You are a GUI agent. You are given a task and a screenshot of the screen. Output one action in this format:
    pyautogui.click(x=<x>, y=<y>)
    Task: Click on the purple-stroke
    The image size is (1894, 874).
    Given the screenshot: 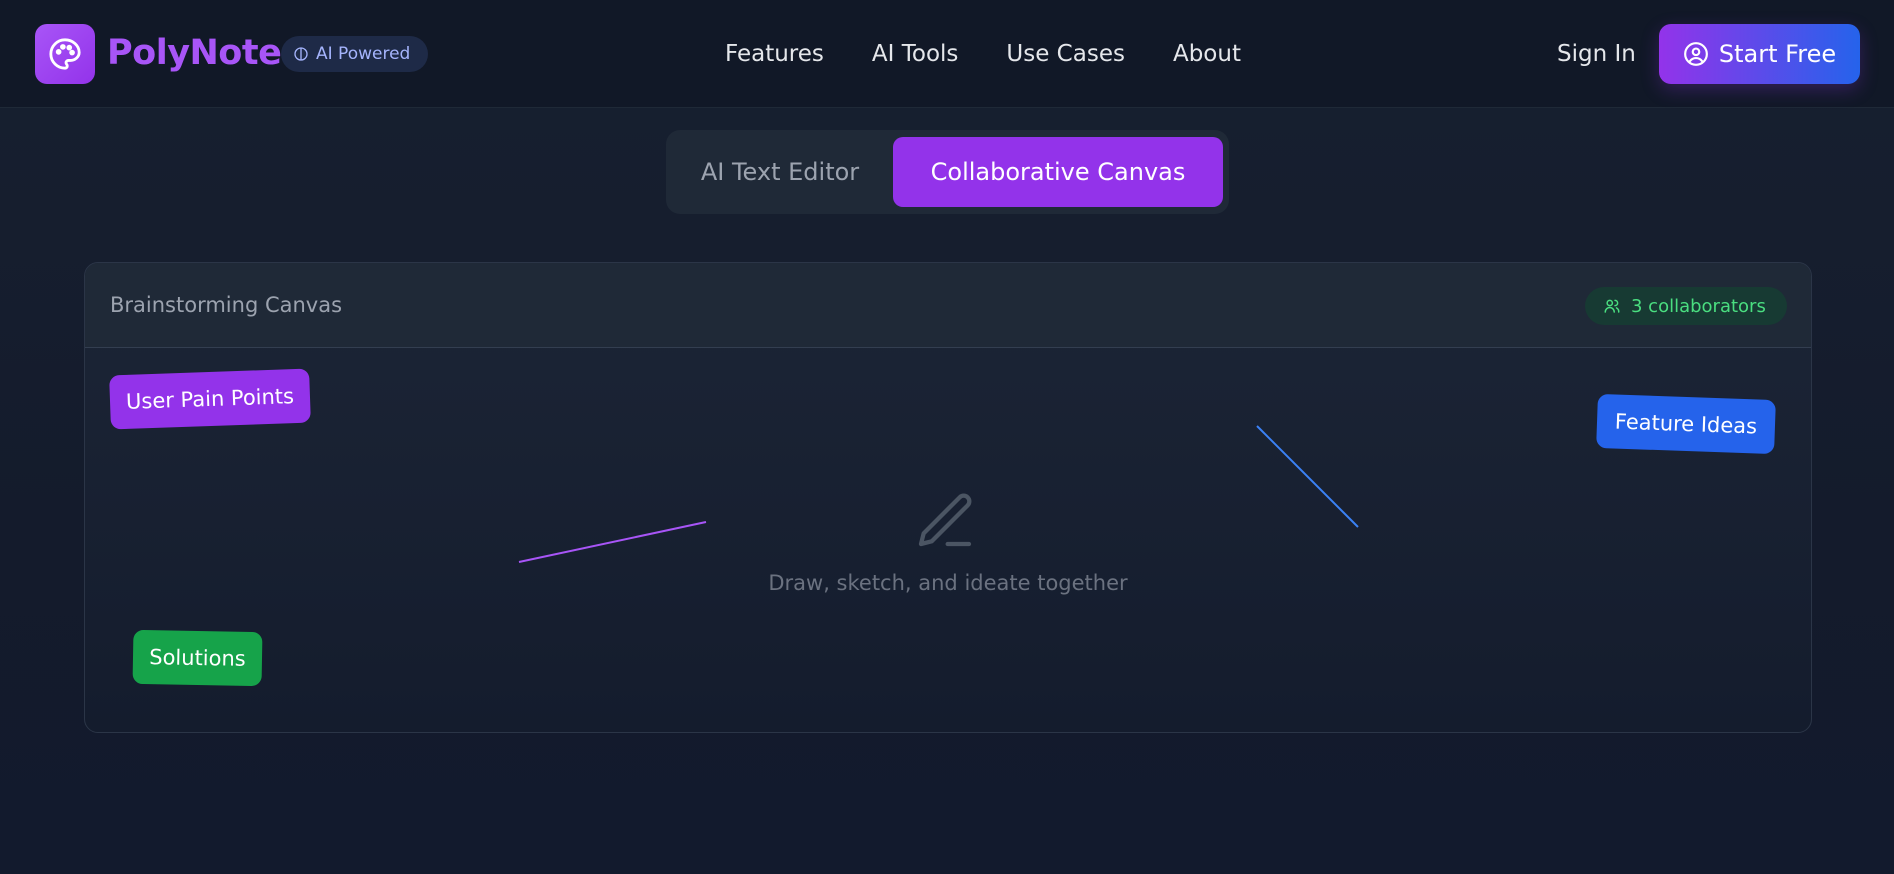 What is the action you would take?
    pyautogui.click(x=612, y=542)
    